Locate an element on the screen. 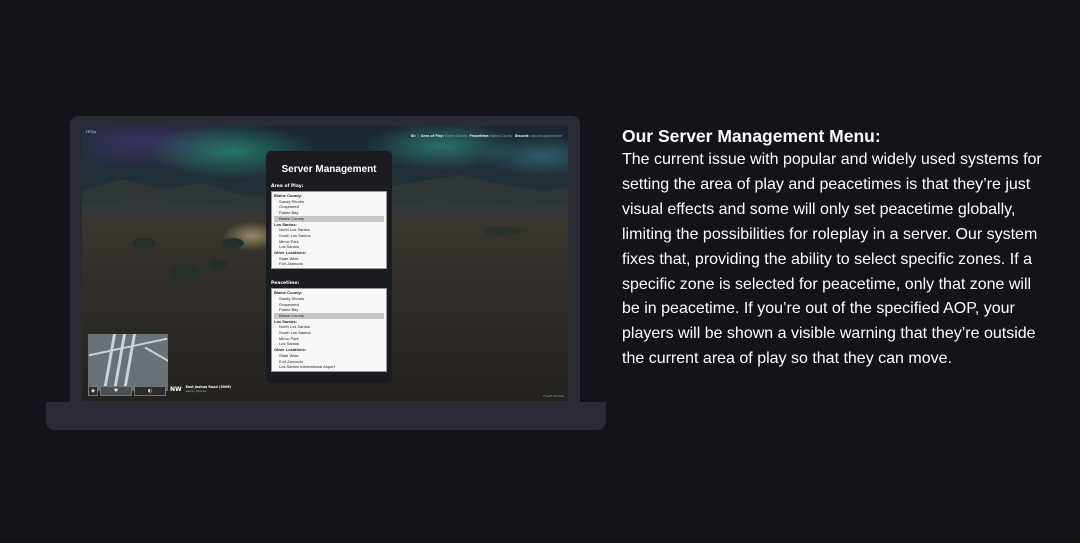  peacetime-section-label: Peacetime: is located at coordinates (285, 284).